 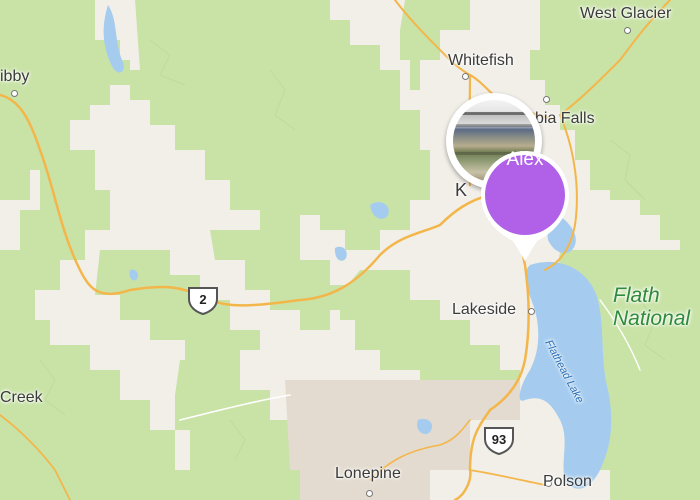 I want to click on label-whitefish: Whitefish, so click(x=481, y=60).